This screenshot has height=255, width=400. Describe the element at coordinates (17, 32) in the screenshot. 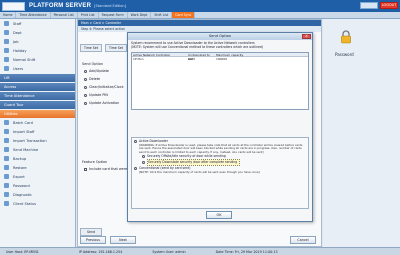

I see `sidebar-item-label: Dept` at that location.